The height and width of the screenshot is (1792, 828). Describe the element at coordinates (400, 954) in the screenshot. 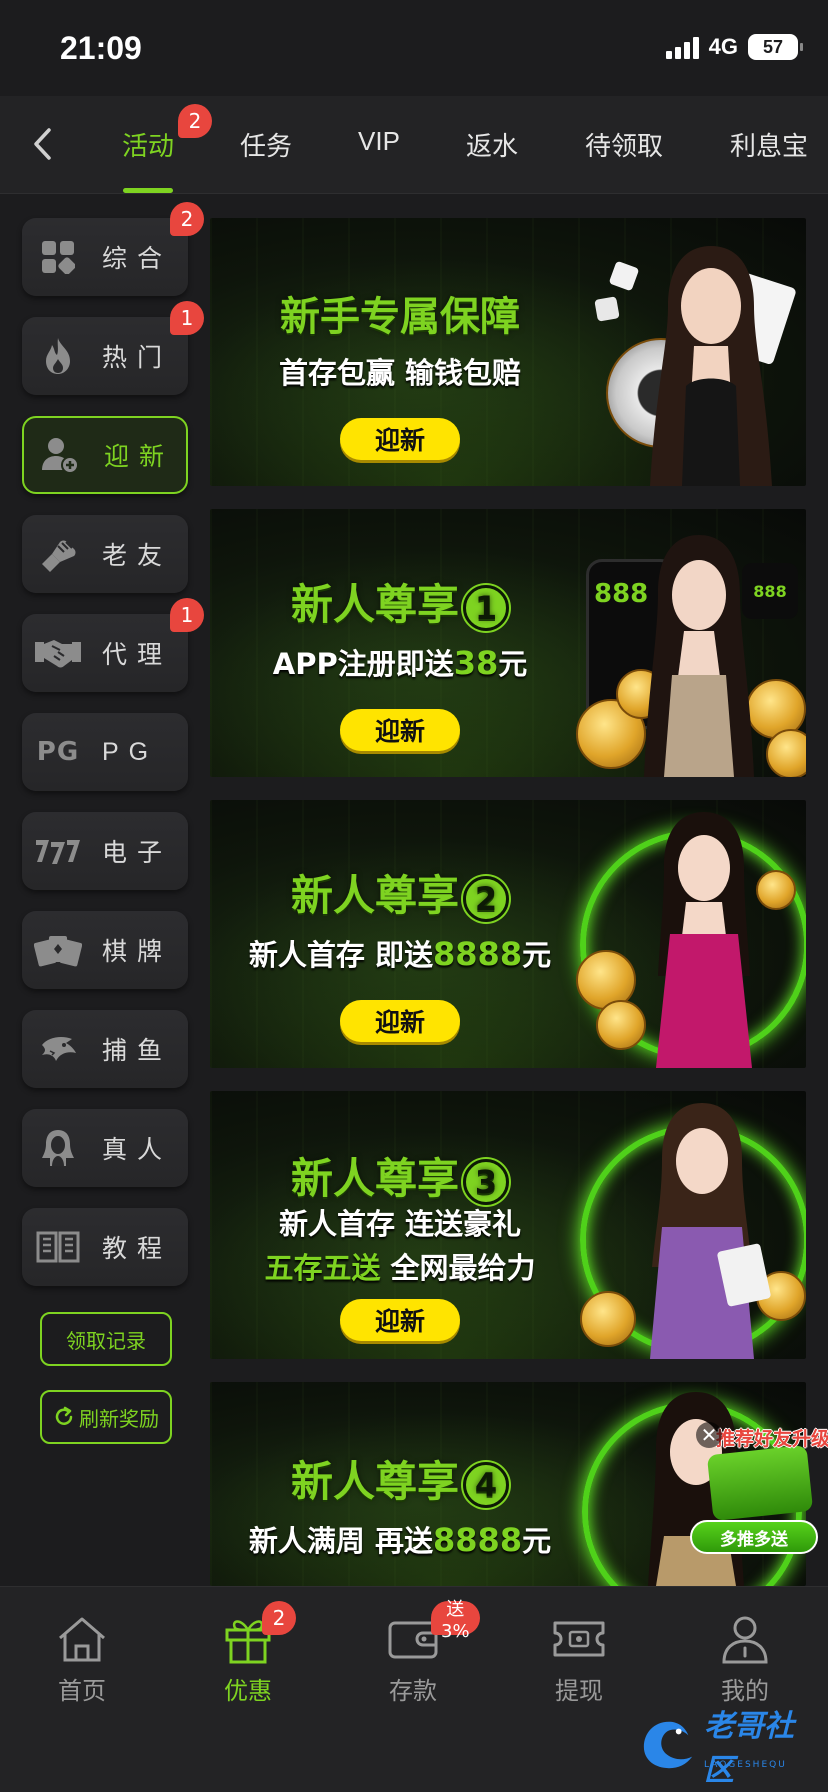

I see `banner-subtitle: 新人首存 即送8888元` at that location.